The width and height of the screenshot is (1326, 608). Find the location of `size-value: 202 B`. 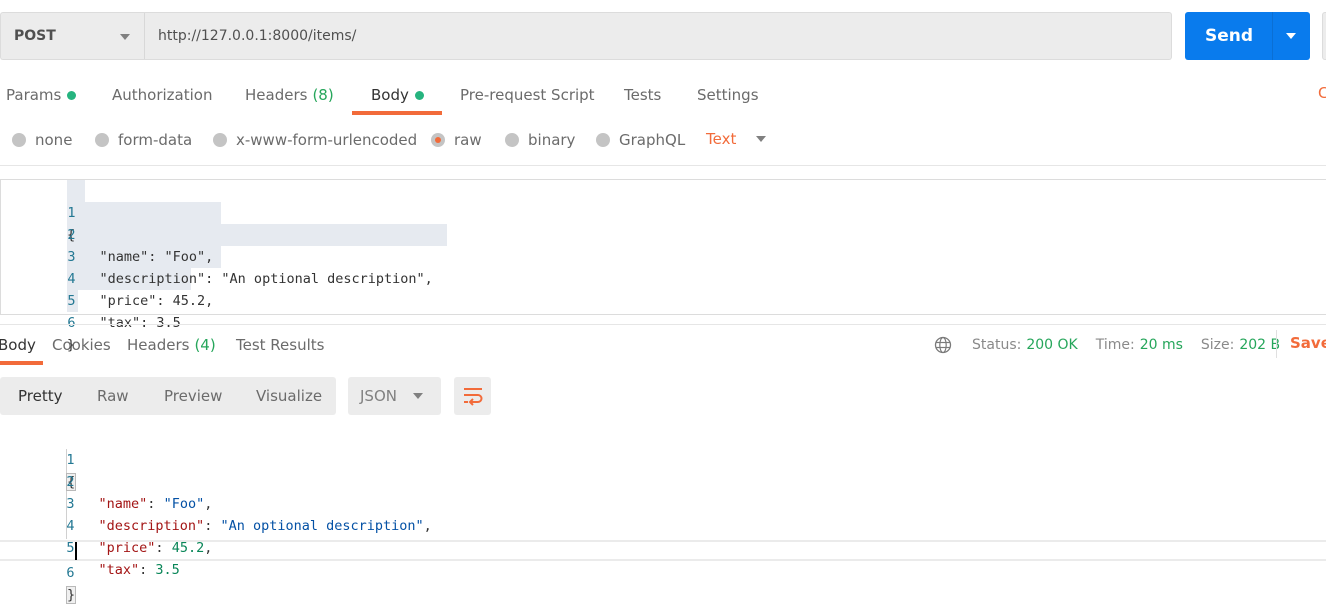

size-value: 202 B is located at coordinates (1259, 345).